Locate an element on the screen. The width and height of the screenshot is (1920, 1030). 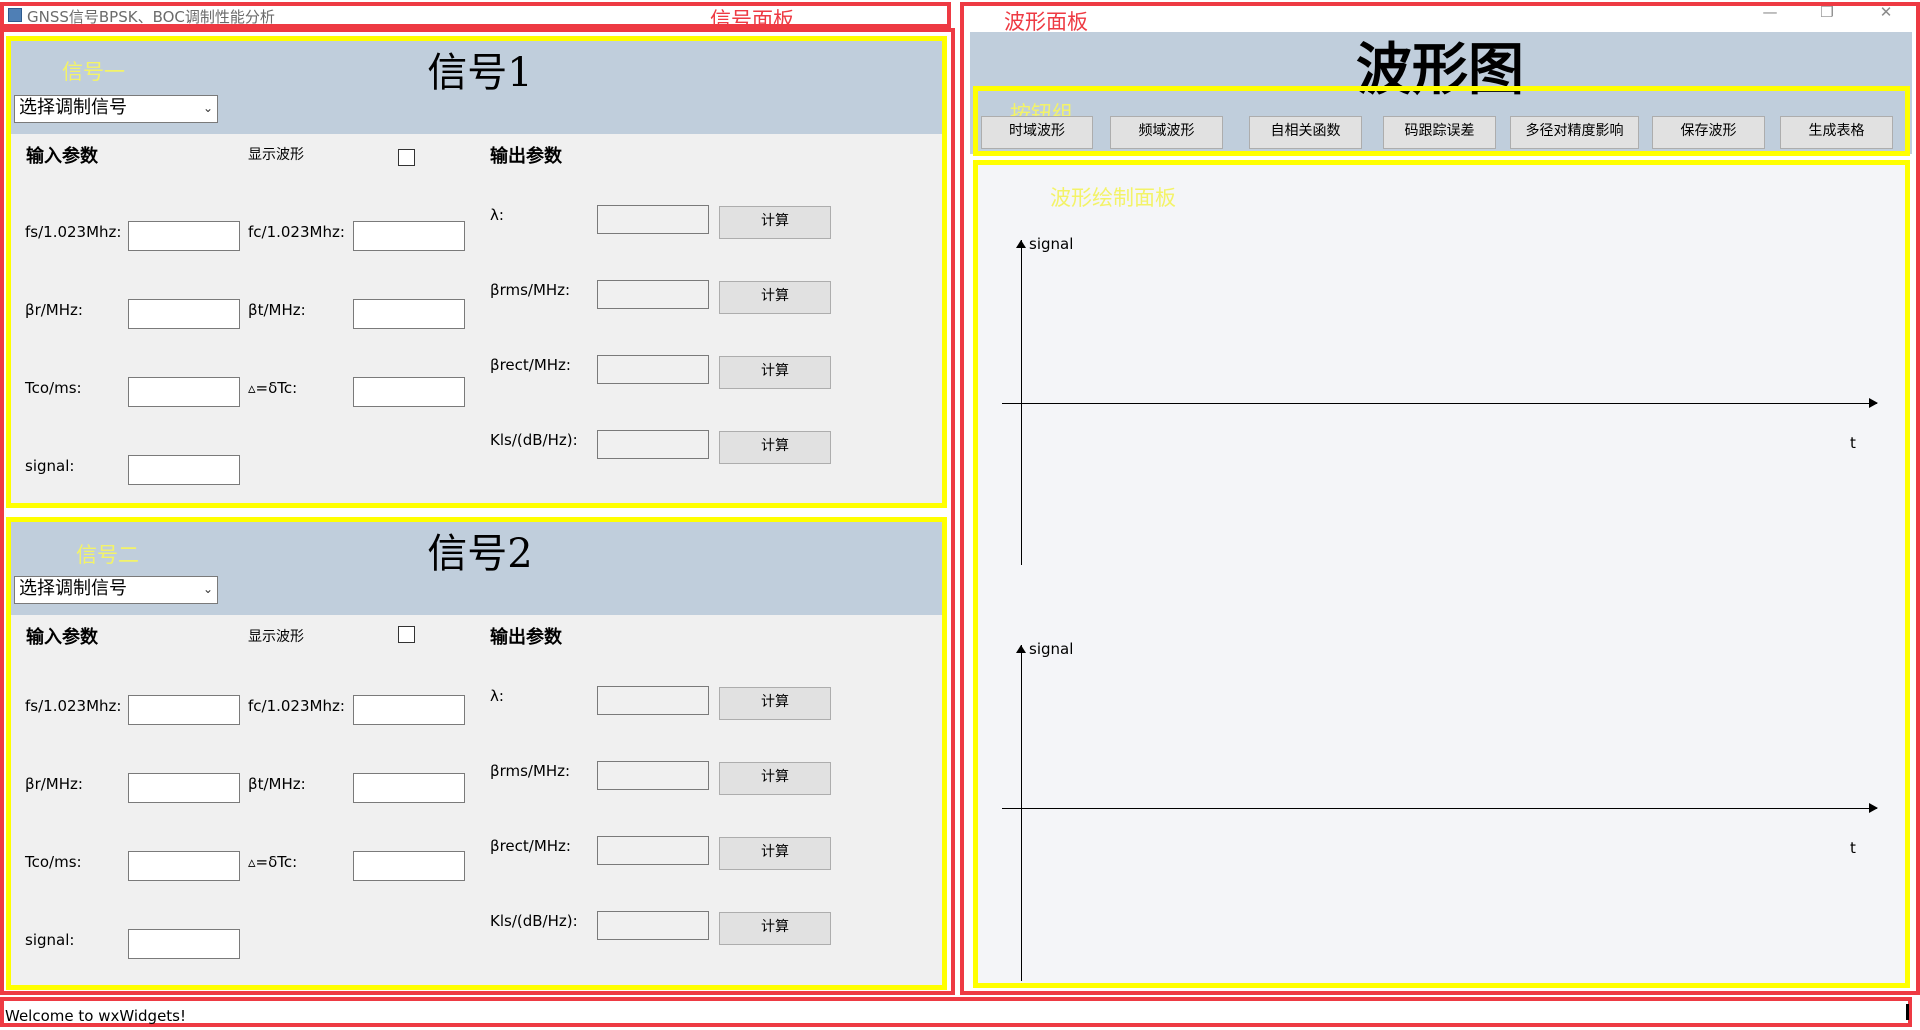
signal1-br-input is located at coordinates (184, 314).